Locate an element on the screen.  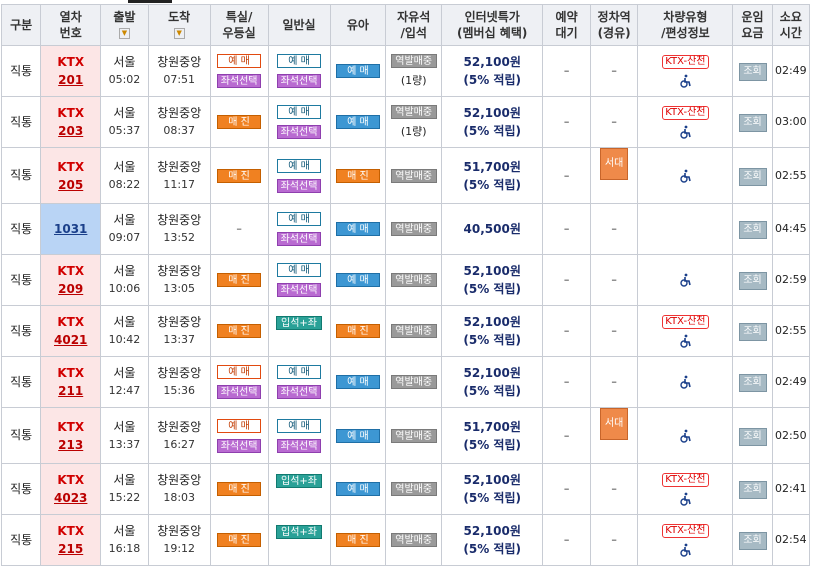
stop-station-cell: – is located at coordinates (614, 71).